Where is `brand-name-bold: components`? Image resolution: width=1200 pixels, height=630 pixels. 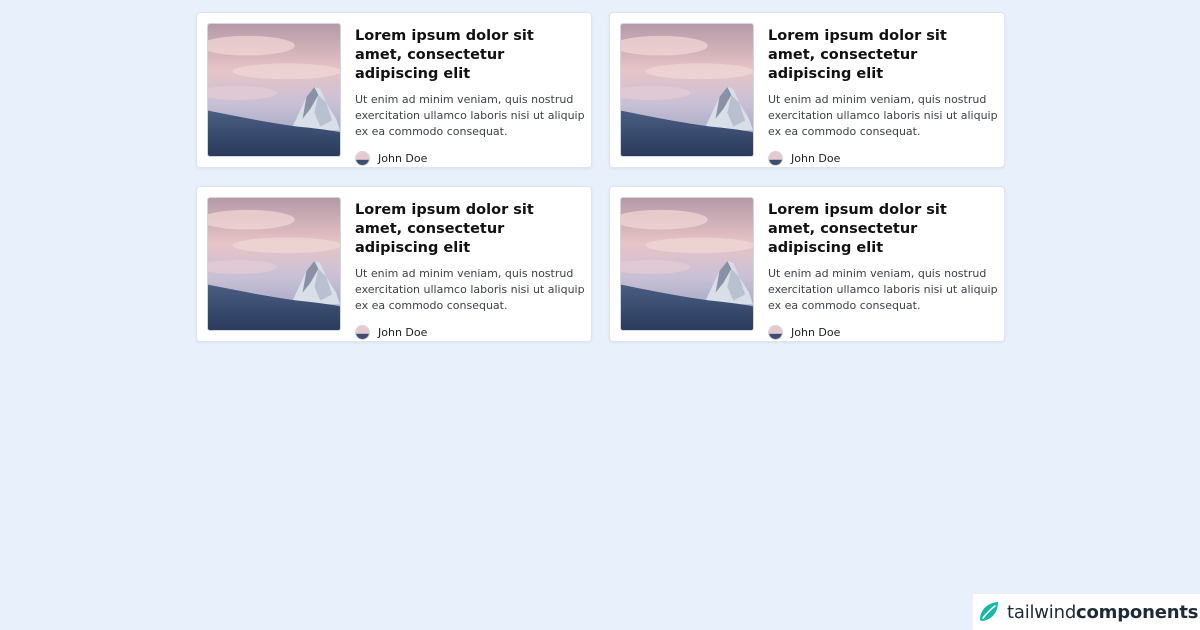 brand-name-bold: components is located at coordinates (1137, 612).